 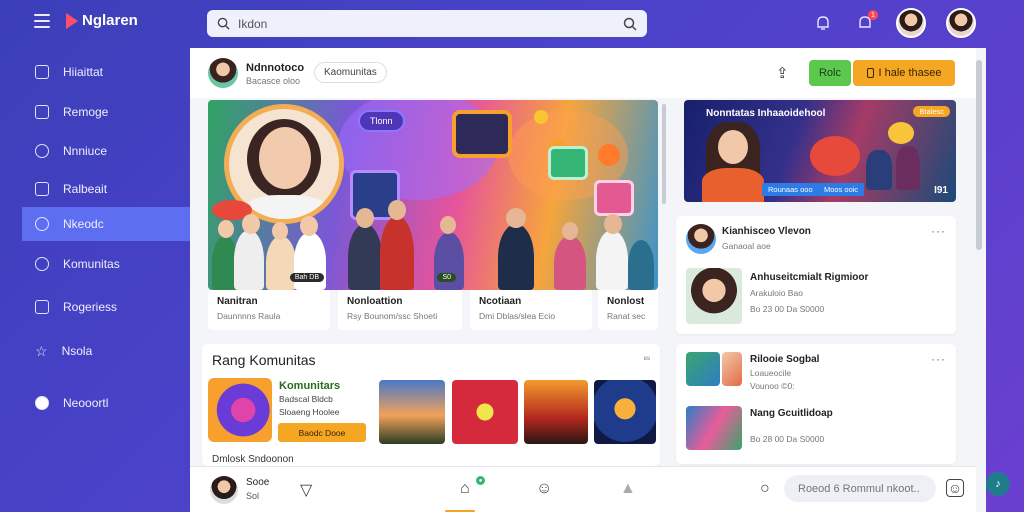 I want to click on group-title: Rilooie Sogbal, so click(x=784, y=359).